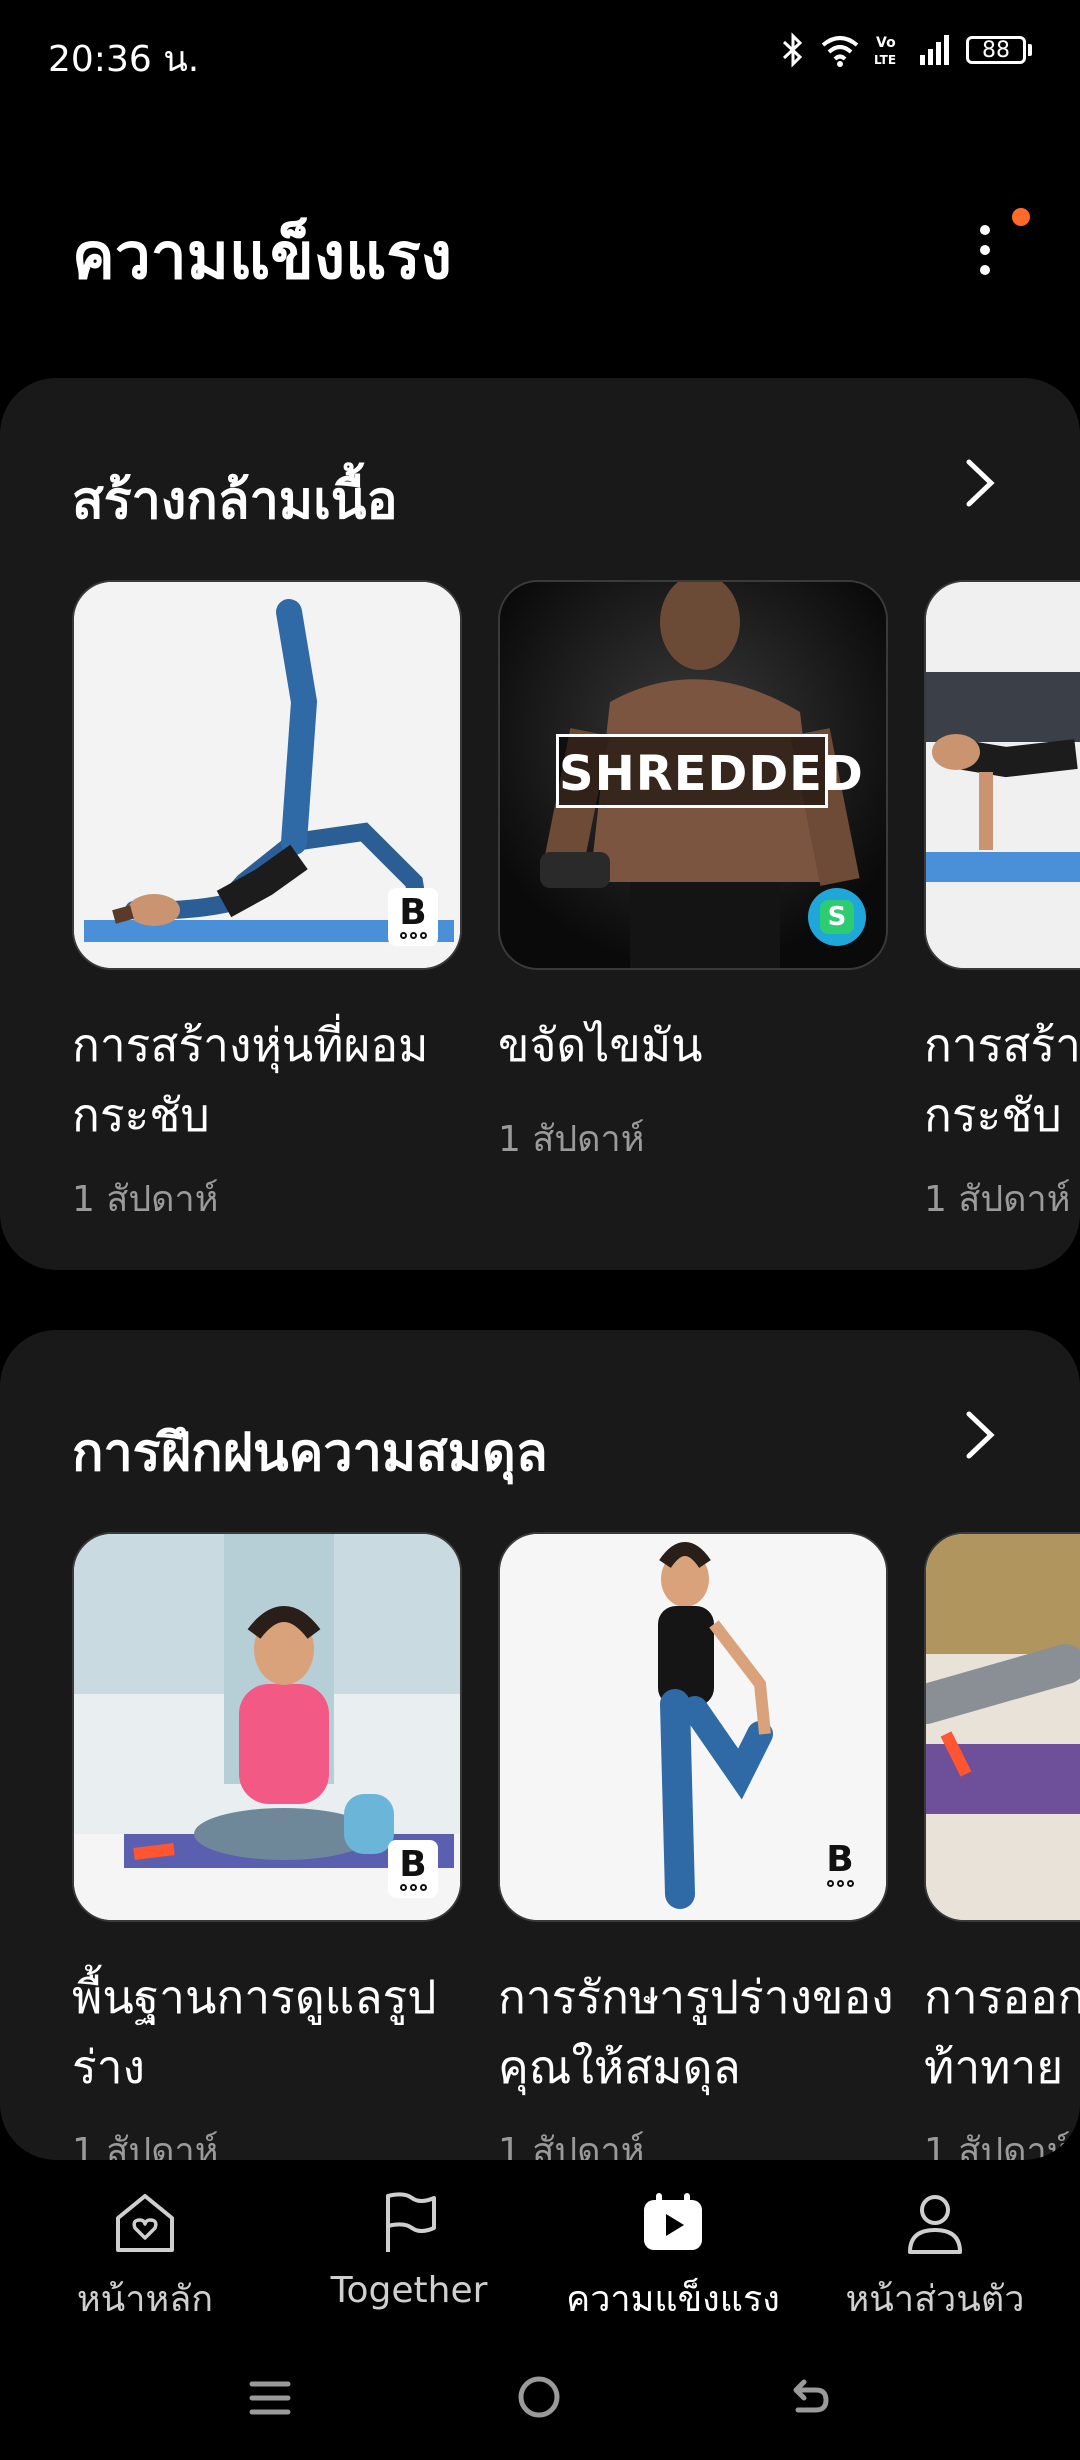 Image resolution: width=1080 pixels, height=2460 pixels. I want to click on nav-label: หน้าส่วนตัว, so click(935, 2299).